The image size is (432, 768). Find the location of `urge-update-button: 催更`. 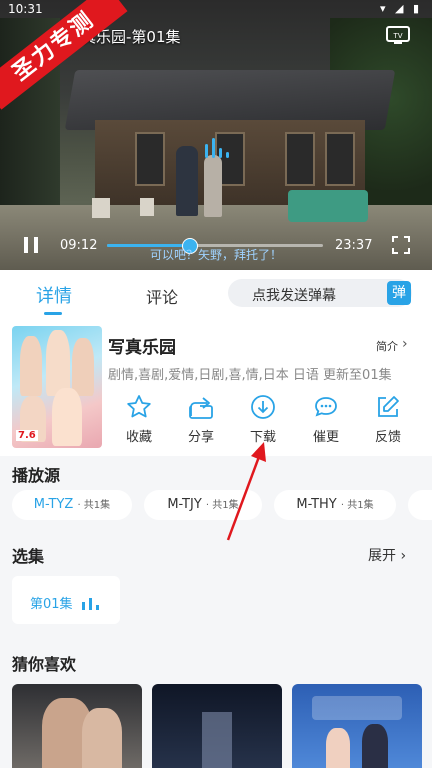

urge-update-button: 催更 is located at coordinates (326, 419).